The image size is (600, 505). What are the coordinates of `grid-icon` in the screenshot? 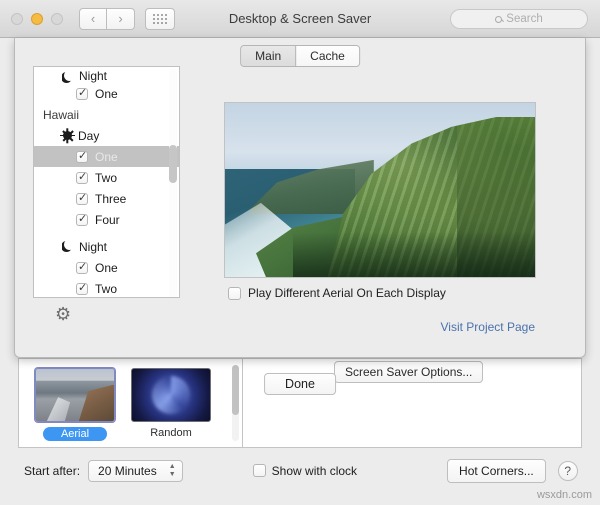 It's located at (160, 18).